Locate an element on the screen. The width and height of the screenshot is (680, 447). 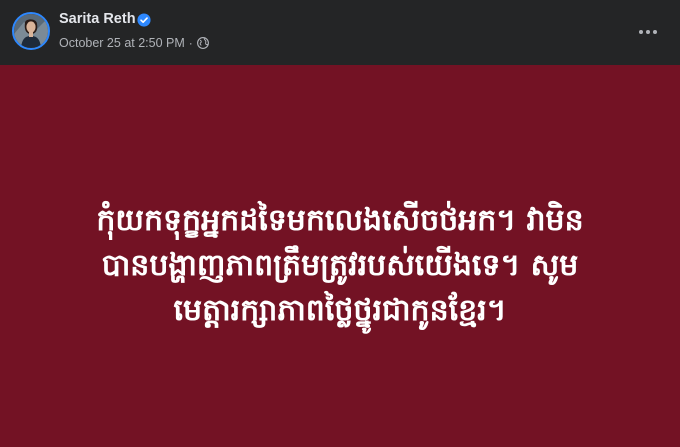
verified-badge-icon is located at coordinates (144, 20).